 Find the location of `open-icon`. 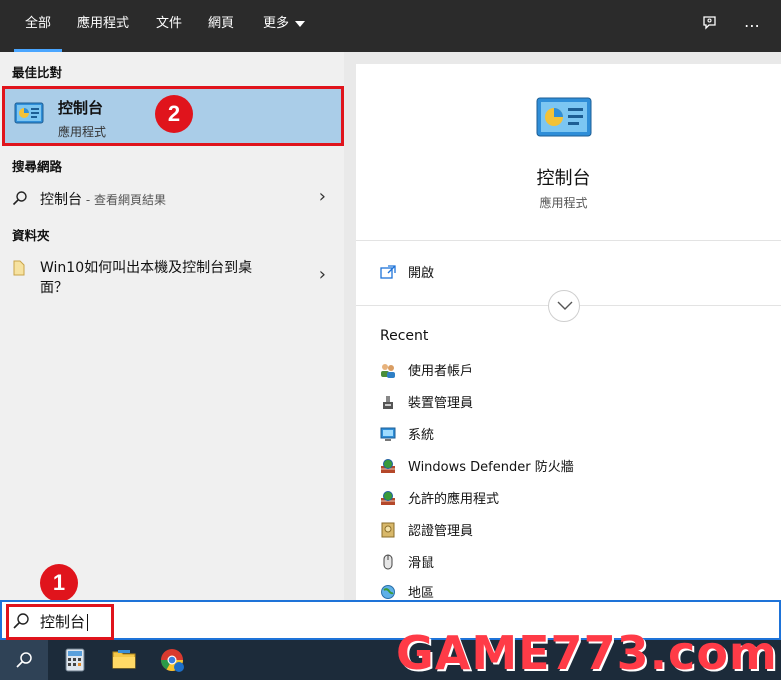

open-icon is located at coordinates (388, 271).